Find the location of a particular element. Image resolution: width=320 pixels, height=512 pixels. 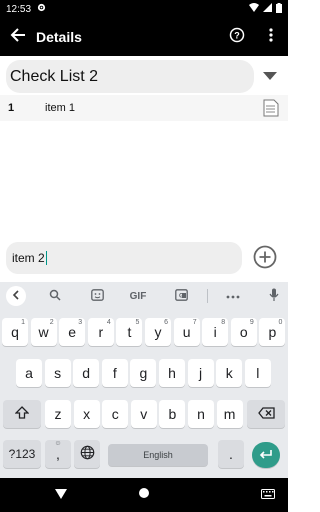

key-n: n is located at coordinates (201, 414).